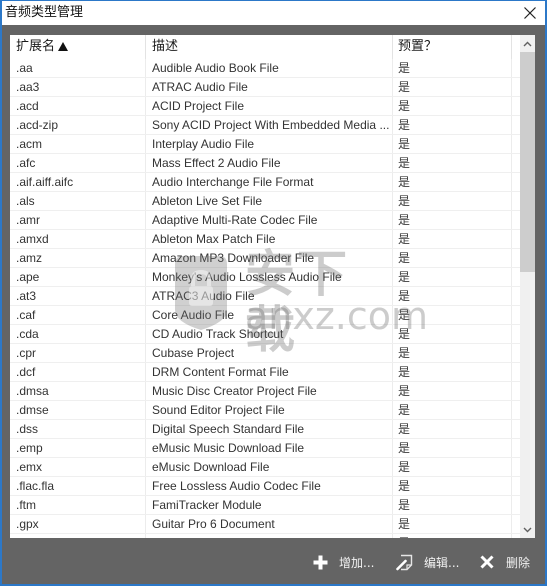 The image size is (547, 586). Describe the element at coordinates (269, 87) in the screenshot. I see `description-cell: ATRAC Audio File` at that location.